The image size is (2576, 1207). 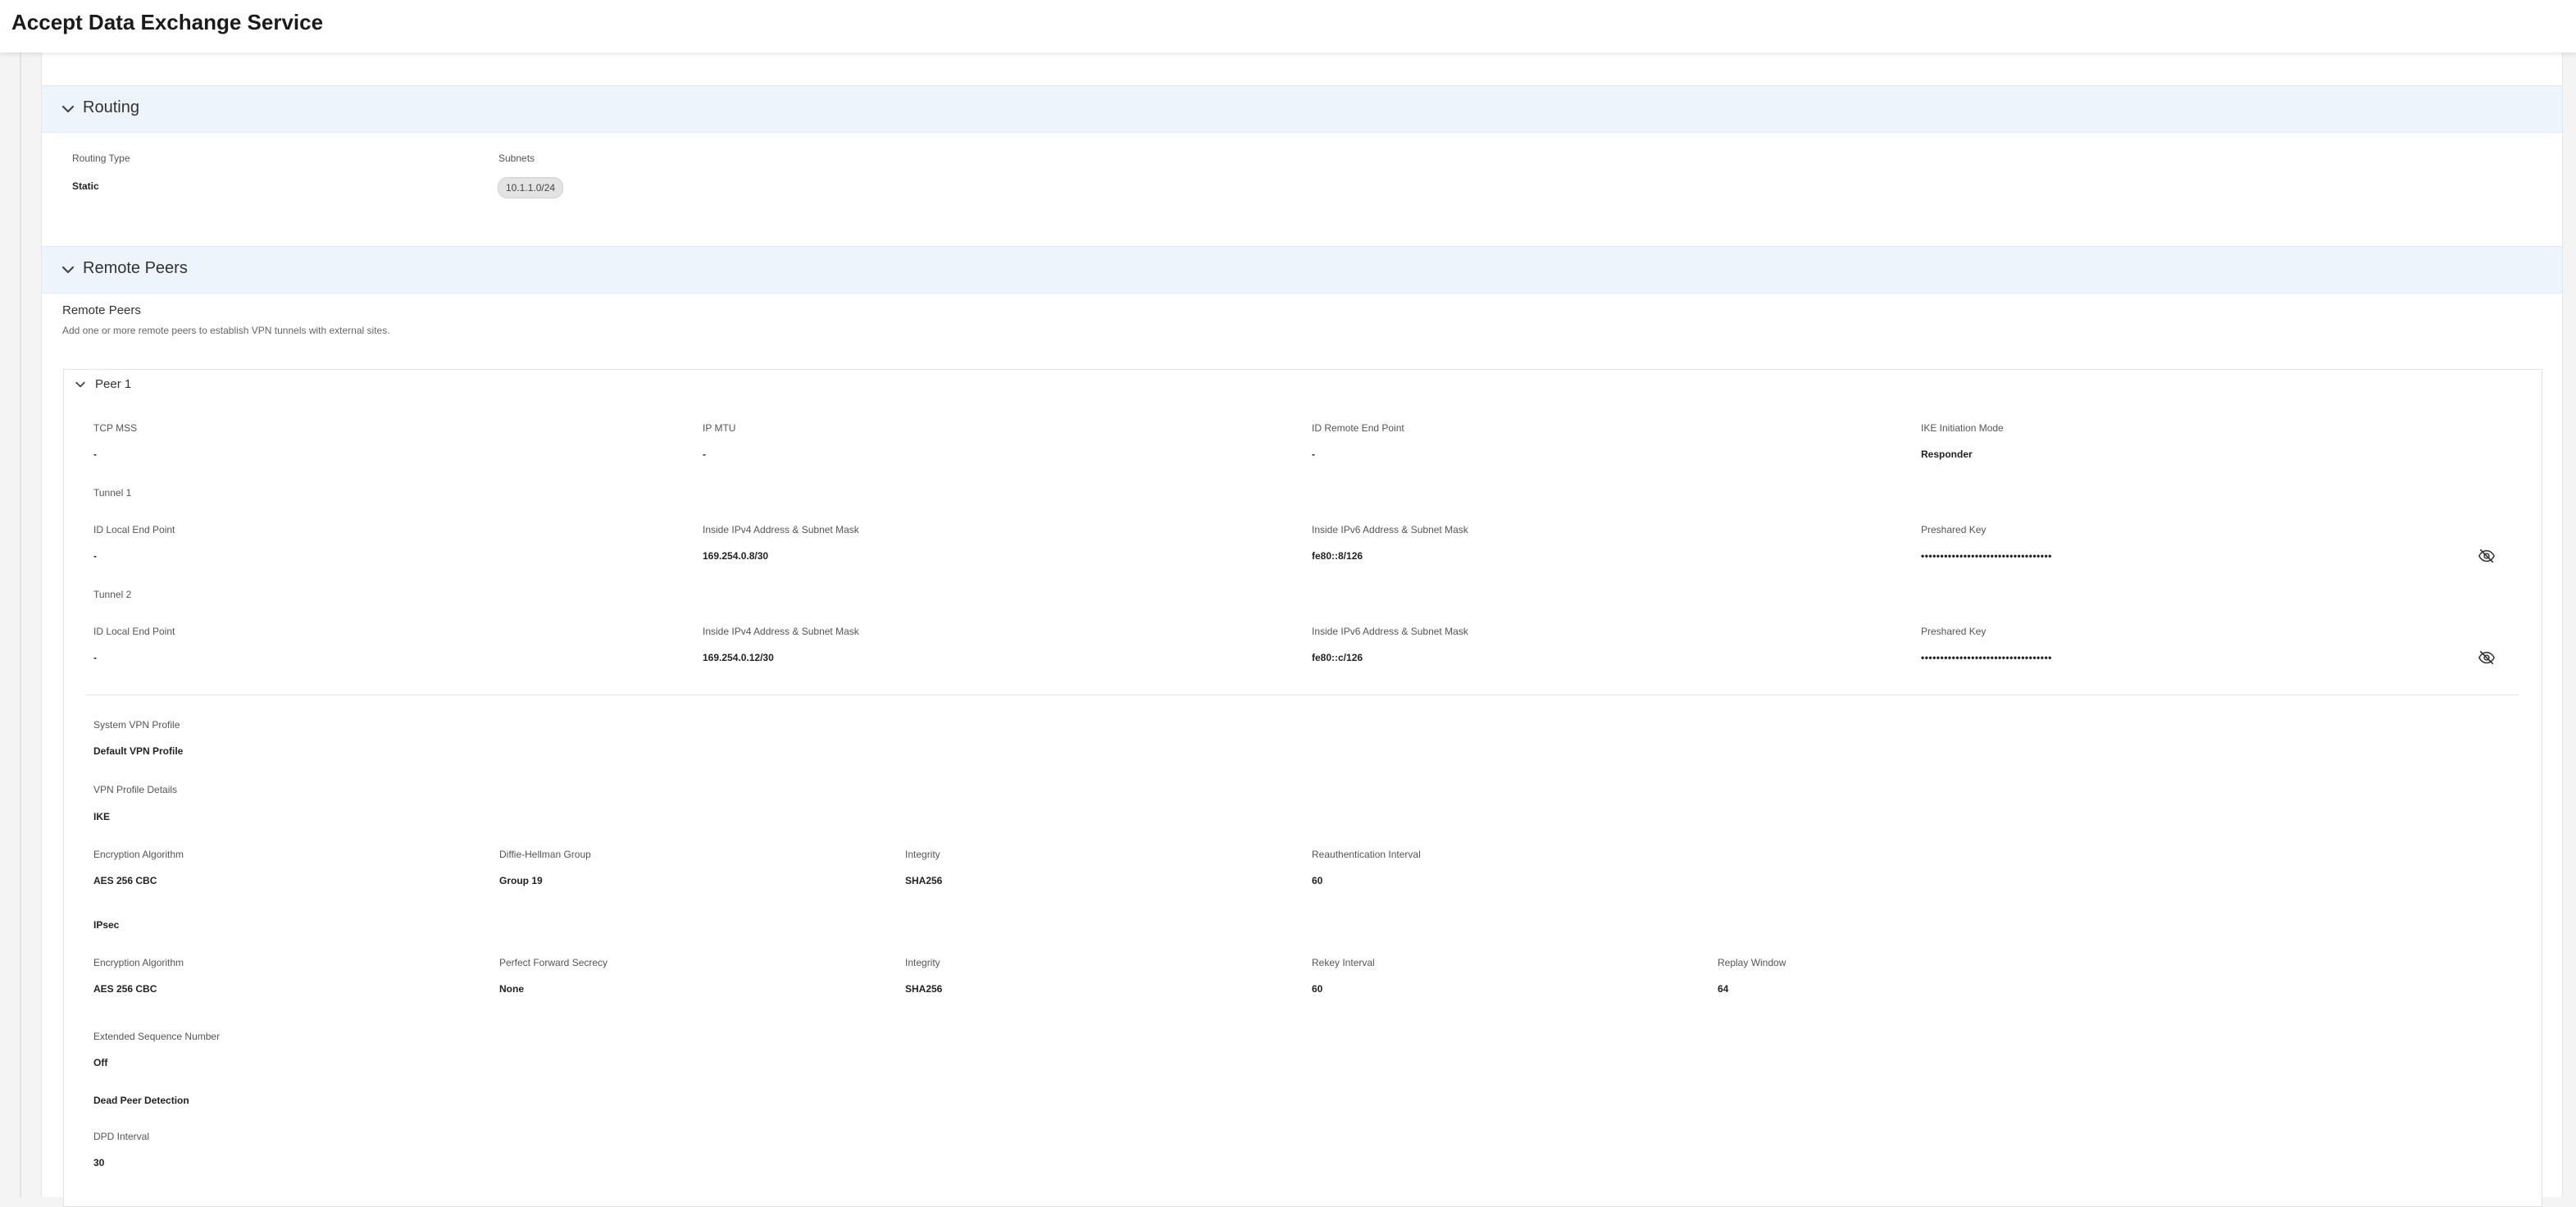 I want to click on ipsec-replay-window-label: Replay Window, so click(x=1752, y=963).